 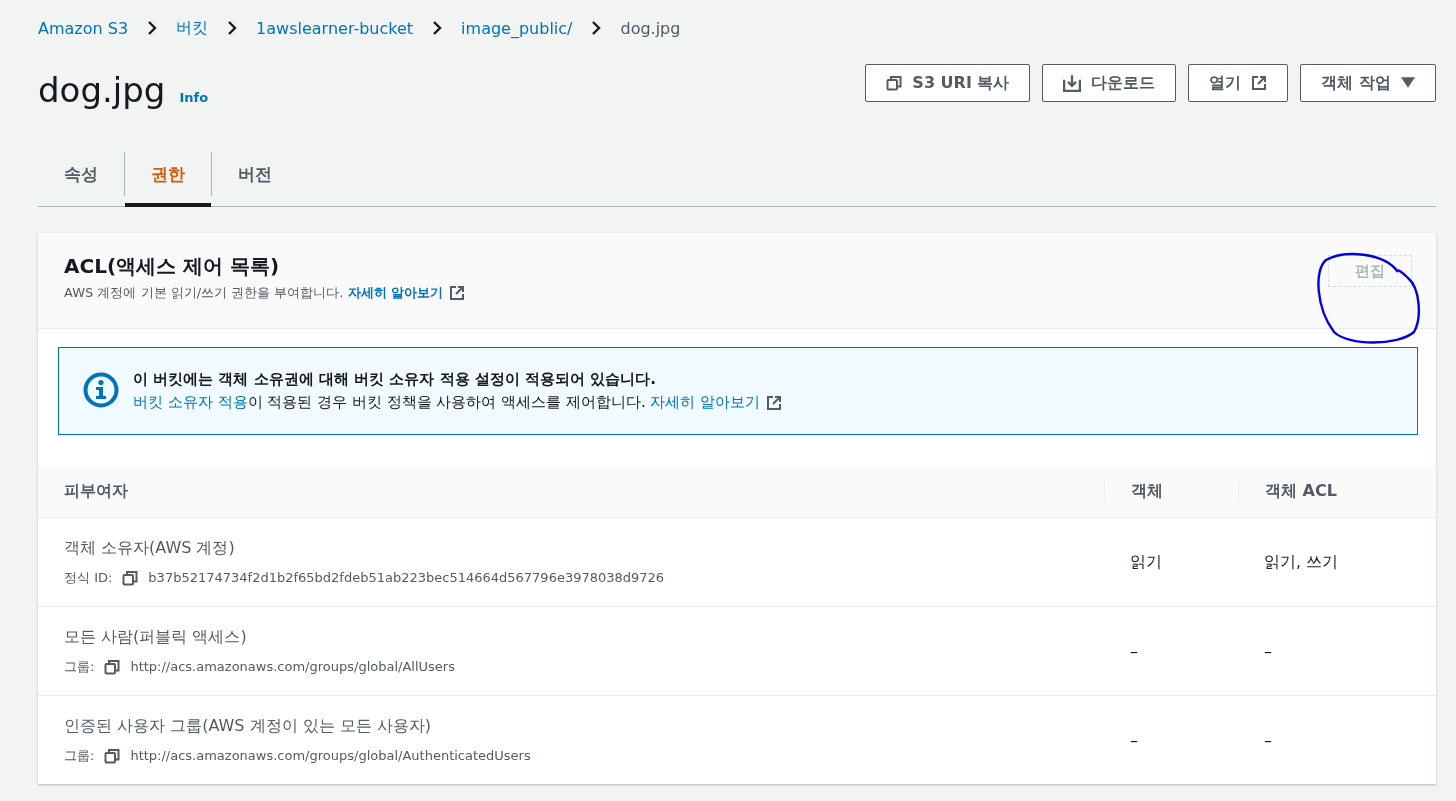 What do you see at coordinates (255, 176) in the screenshot?
I see `tab: 버전` at bounding box center [255, 176].